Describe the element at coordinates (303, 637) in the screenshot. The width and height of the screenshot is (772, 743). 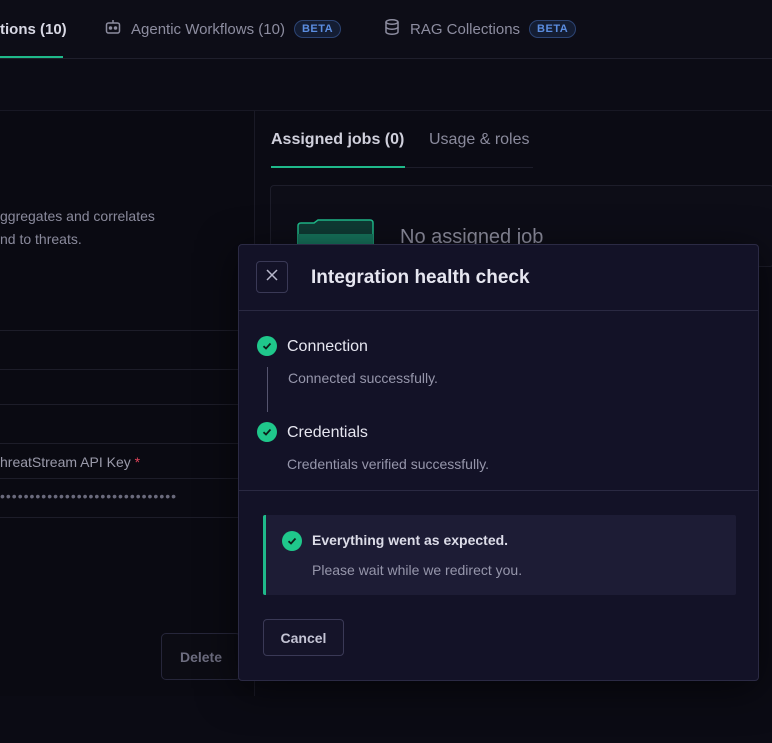
I see `cancel-button: Cancel` at that location.